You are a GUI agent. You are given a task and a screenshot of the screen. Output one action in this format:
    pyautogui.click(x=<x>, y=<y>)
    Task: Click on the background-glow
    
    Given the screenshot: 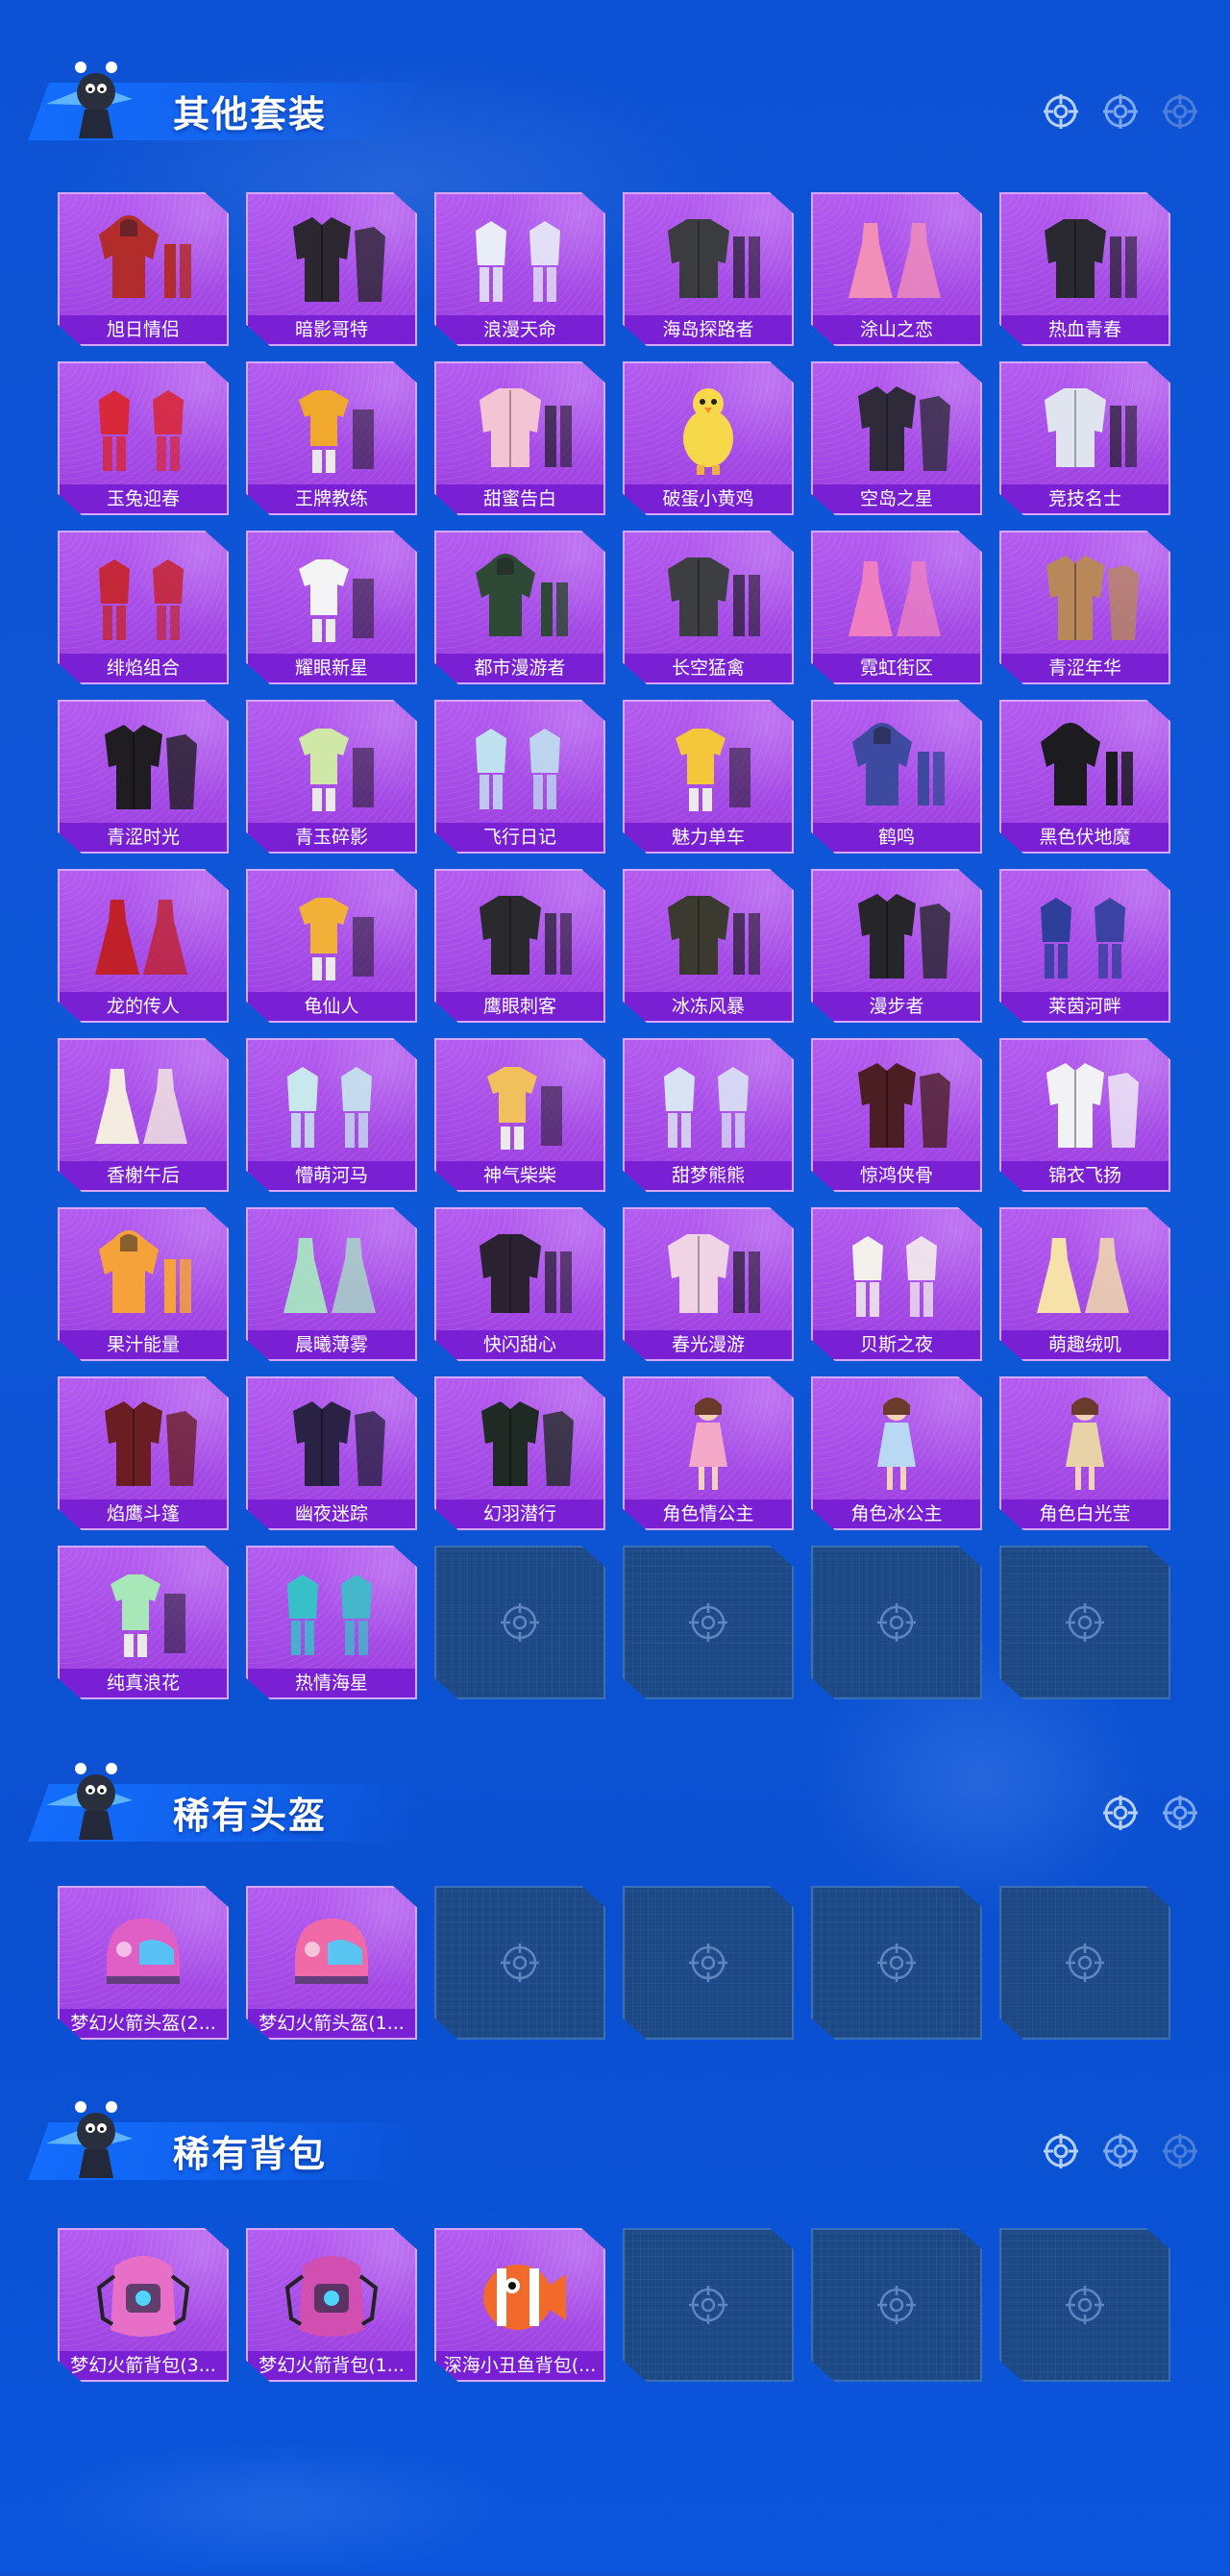 What is the action you would take?
    pyautogui.click(x=279, y=2508)
    